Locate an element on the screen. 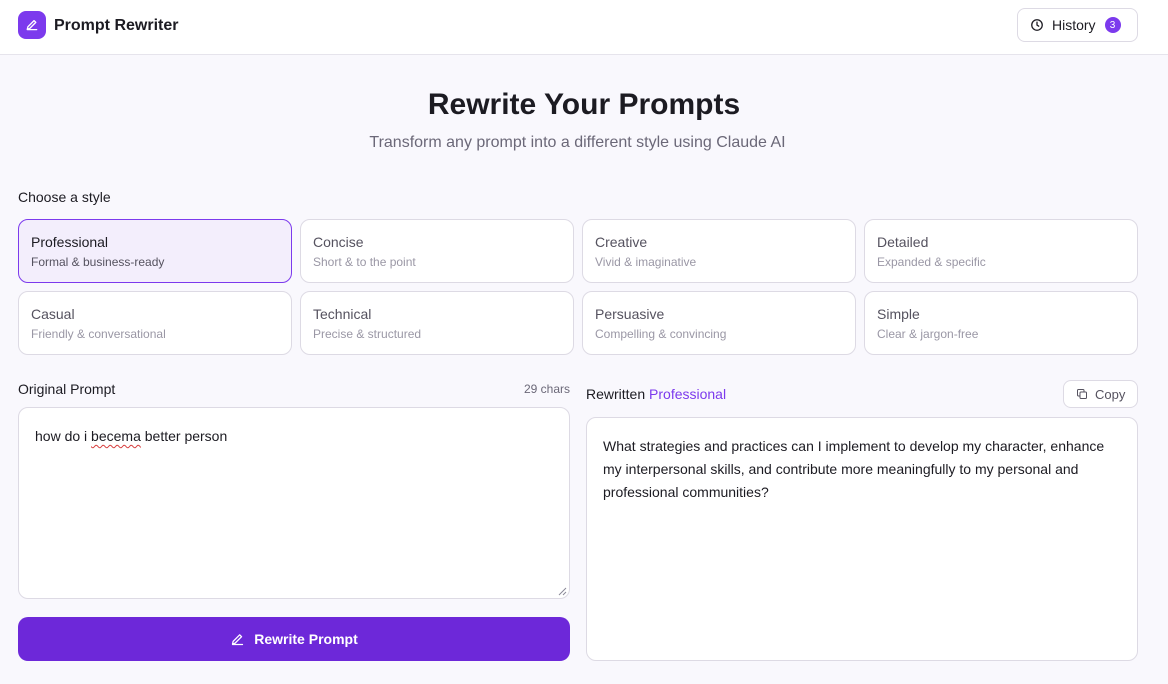 This screenshot has width=1168, height=684. style-card-simple: Simple Clear & jargon-free is located at coordinates (1001, 323).